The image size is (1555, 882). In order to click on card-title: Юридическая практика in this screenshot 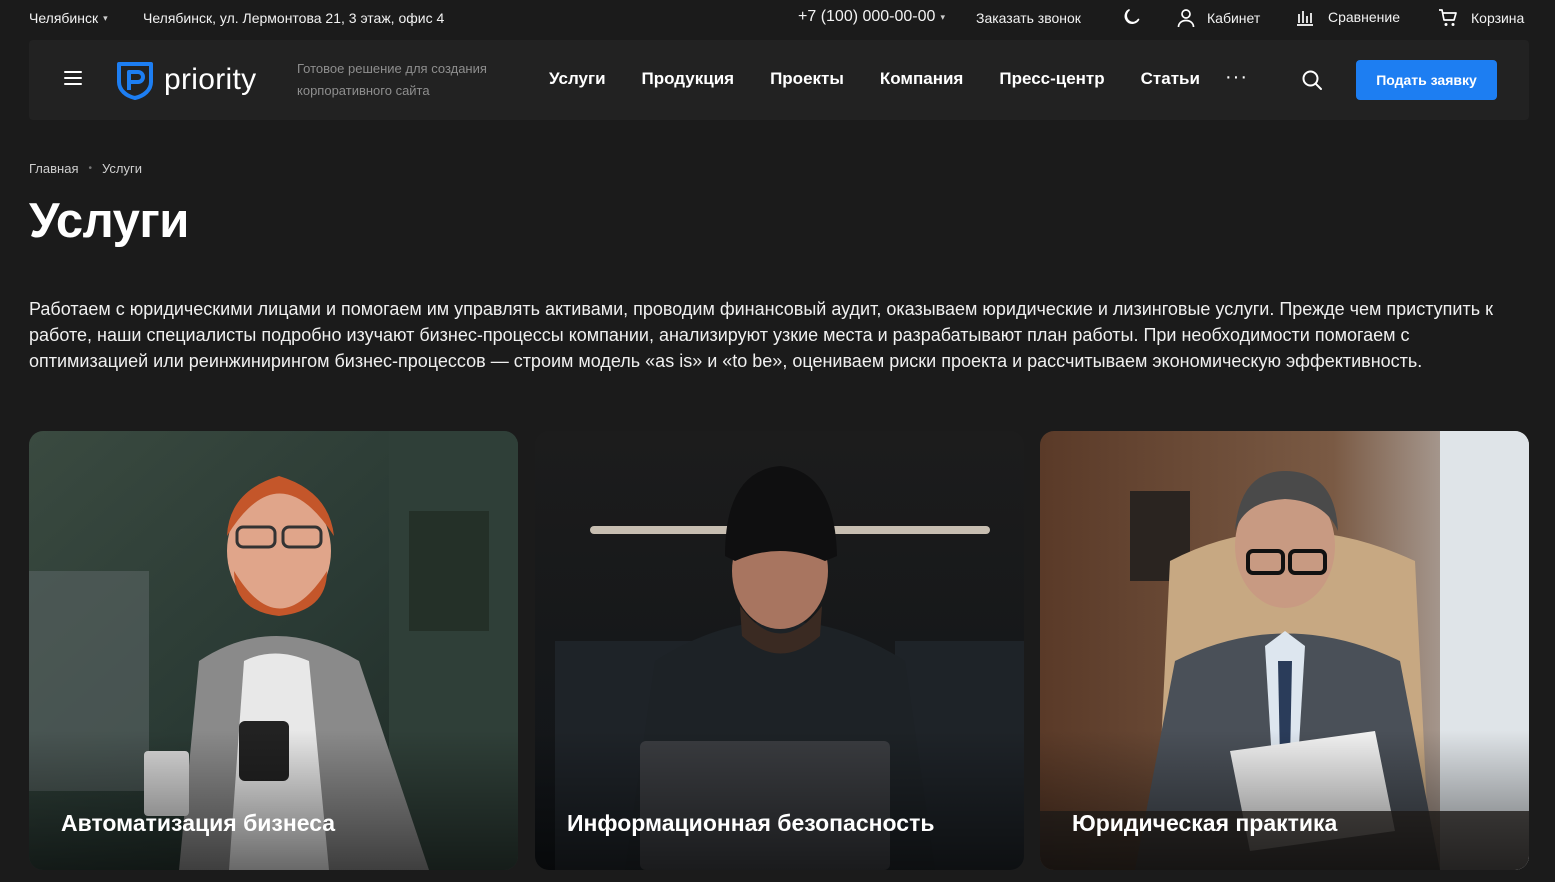, I will do `click(1205, 823)`.